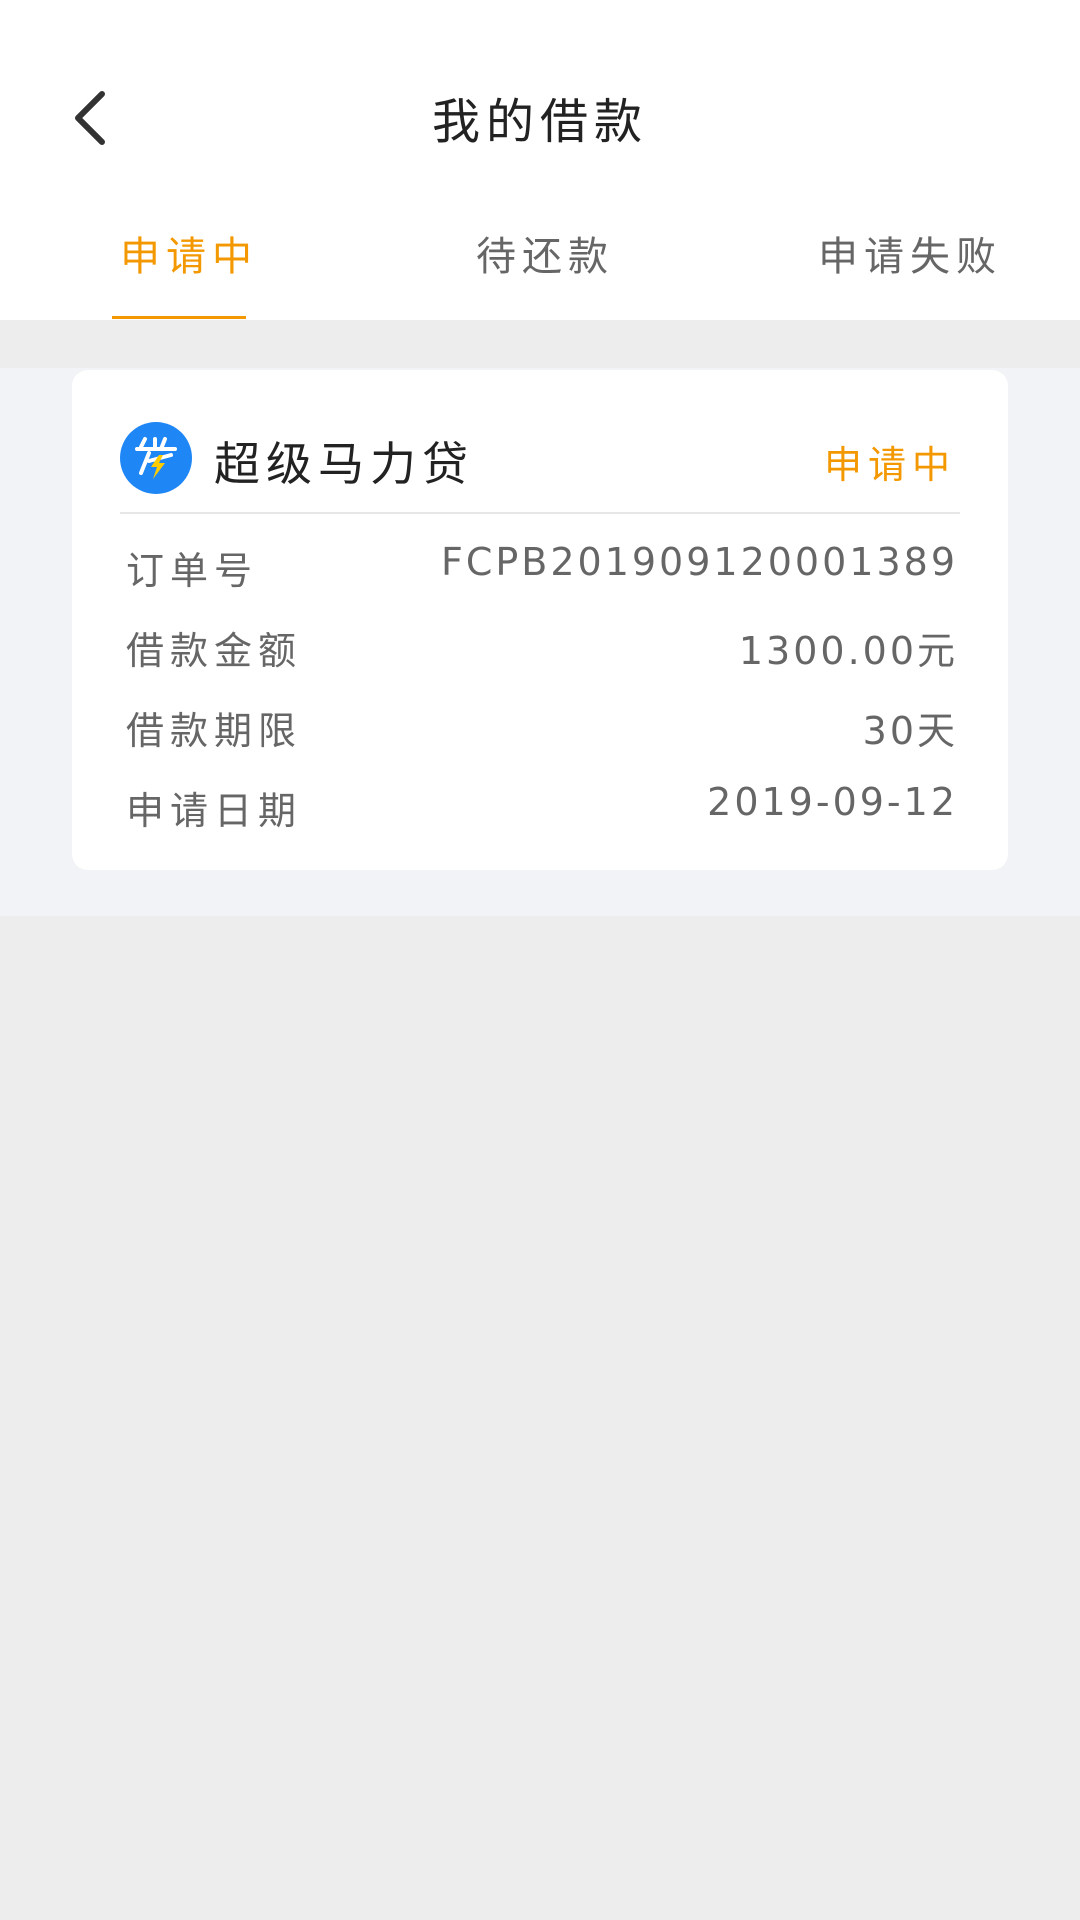  Describe the element at coordinates (214, 731) in the screenshot. I see `loan-term-label: 借款期限` at that location.